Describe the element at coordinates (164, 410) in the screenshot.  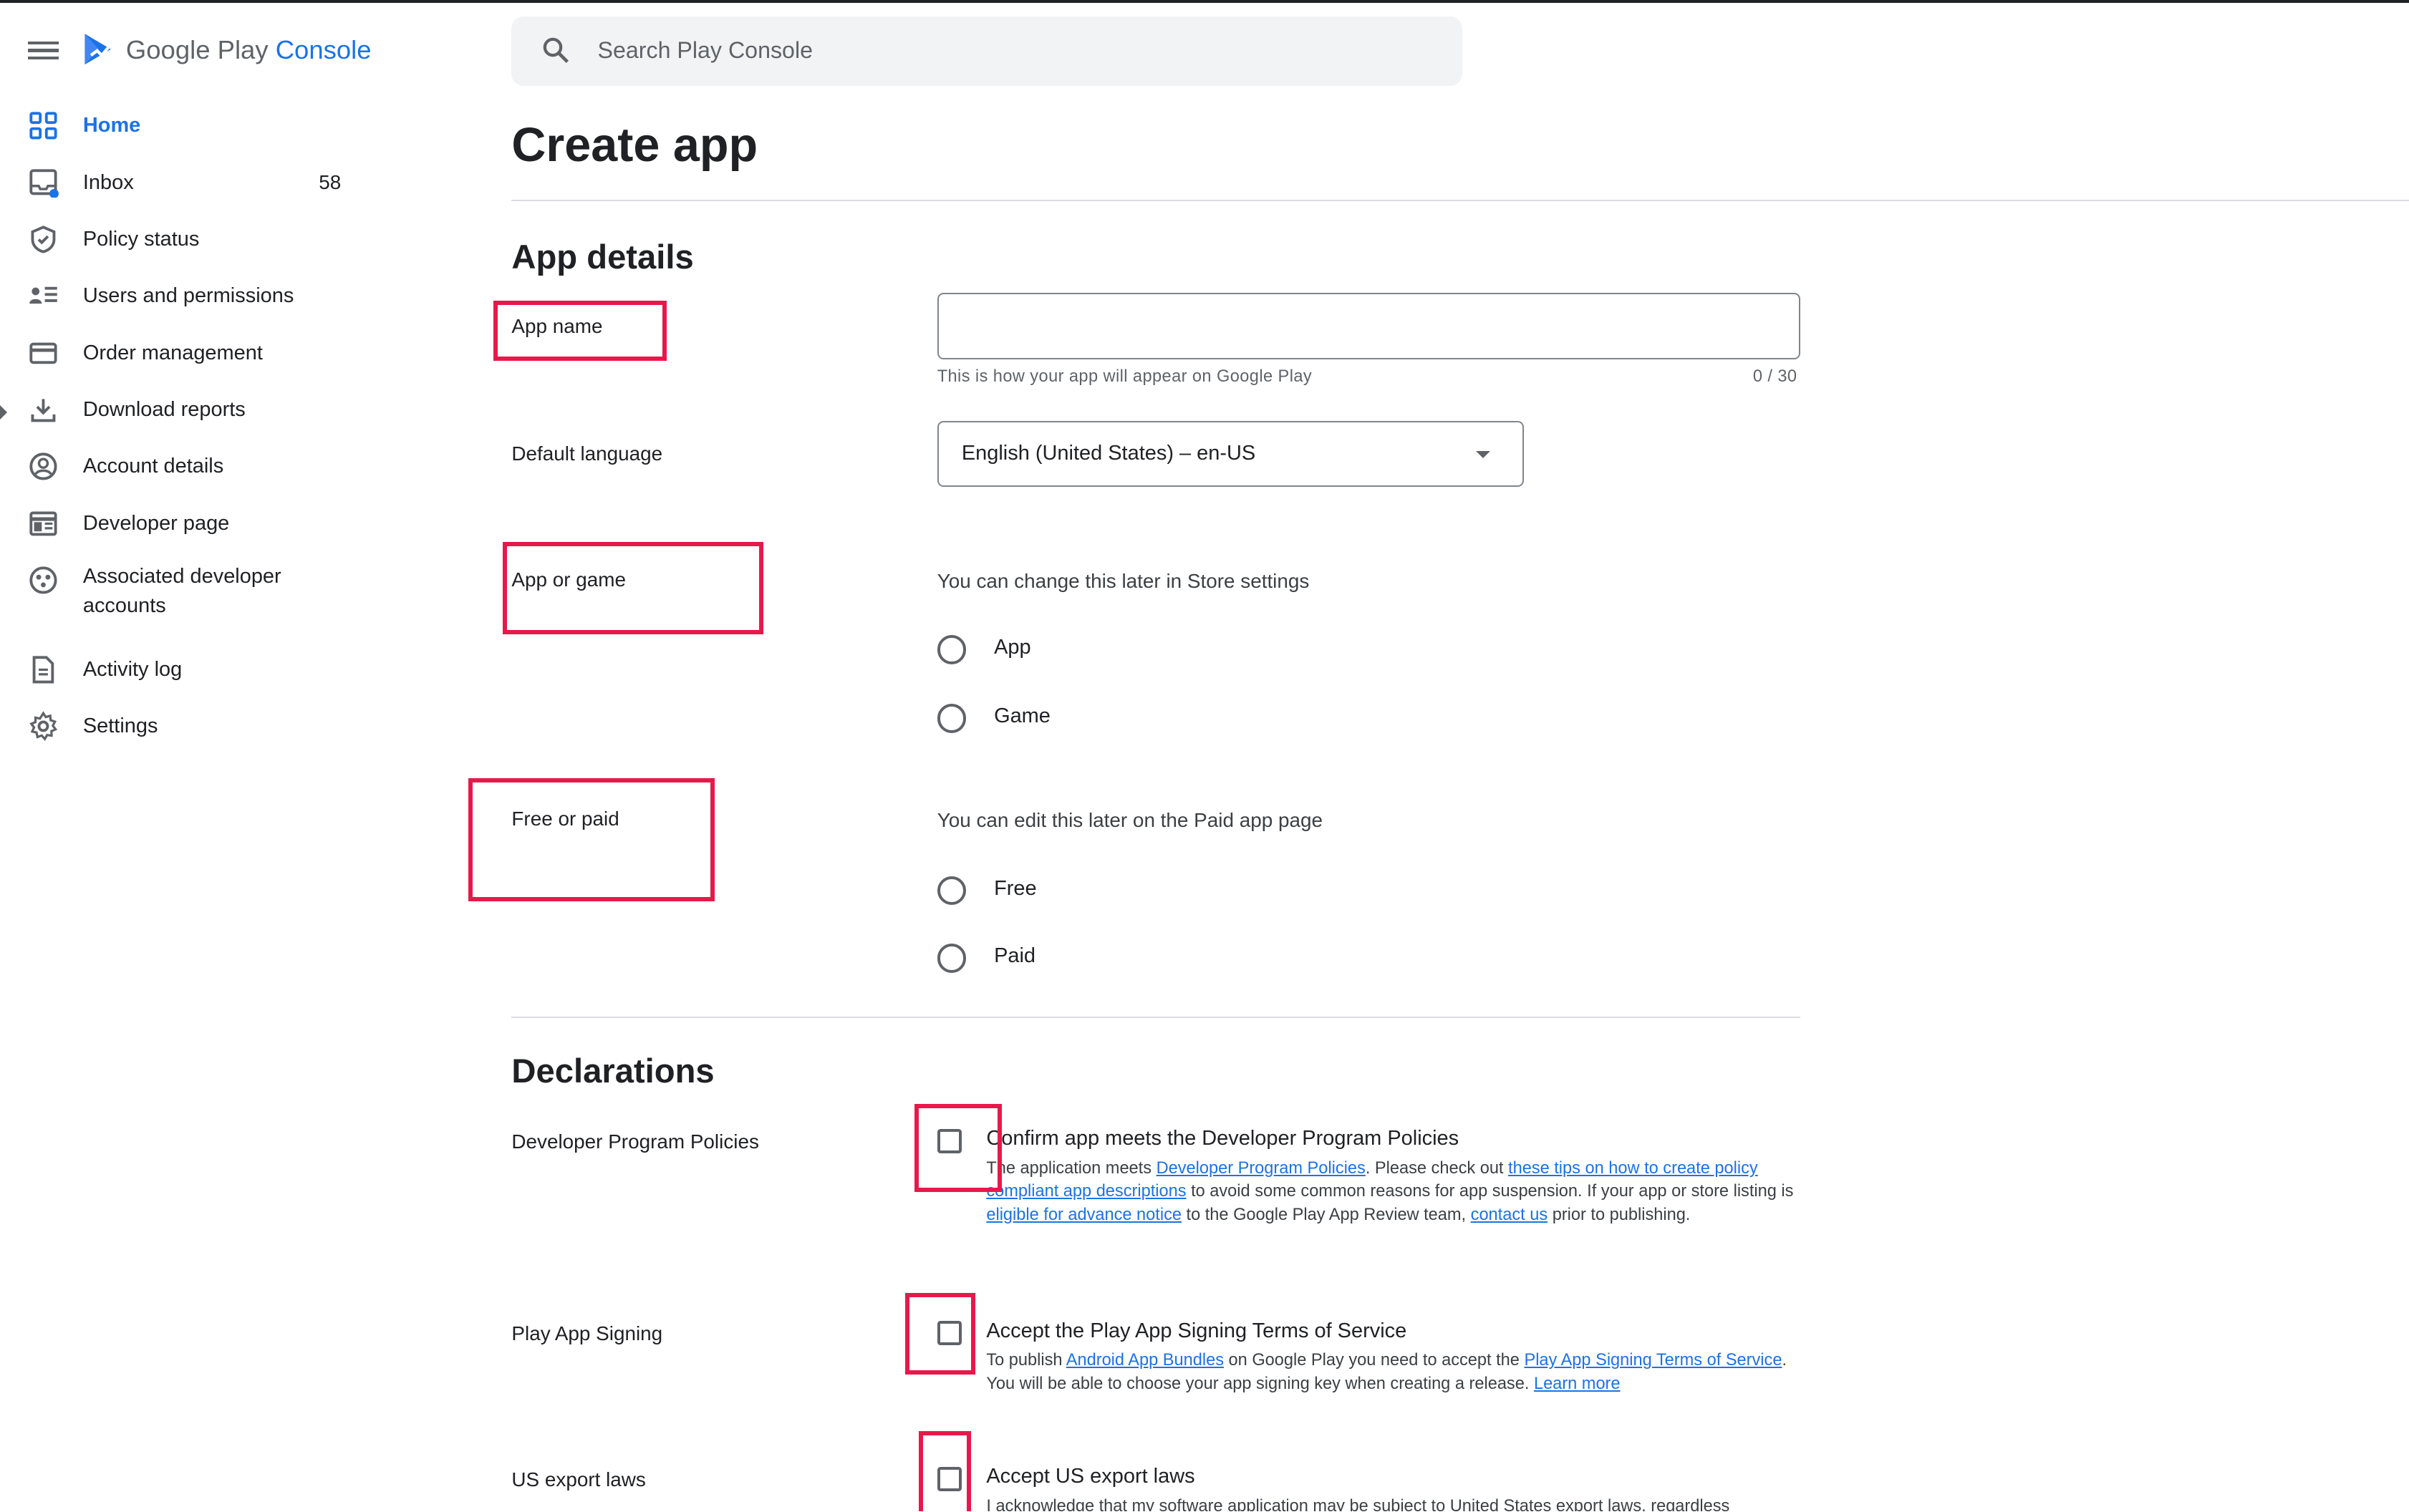
I see `sidebar-item-label: Download reports` at that location.